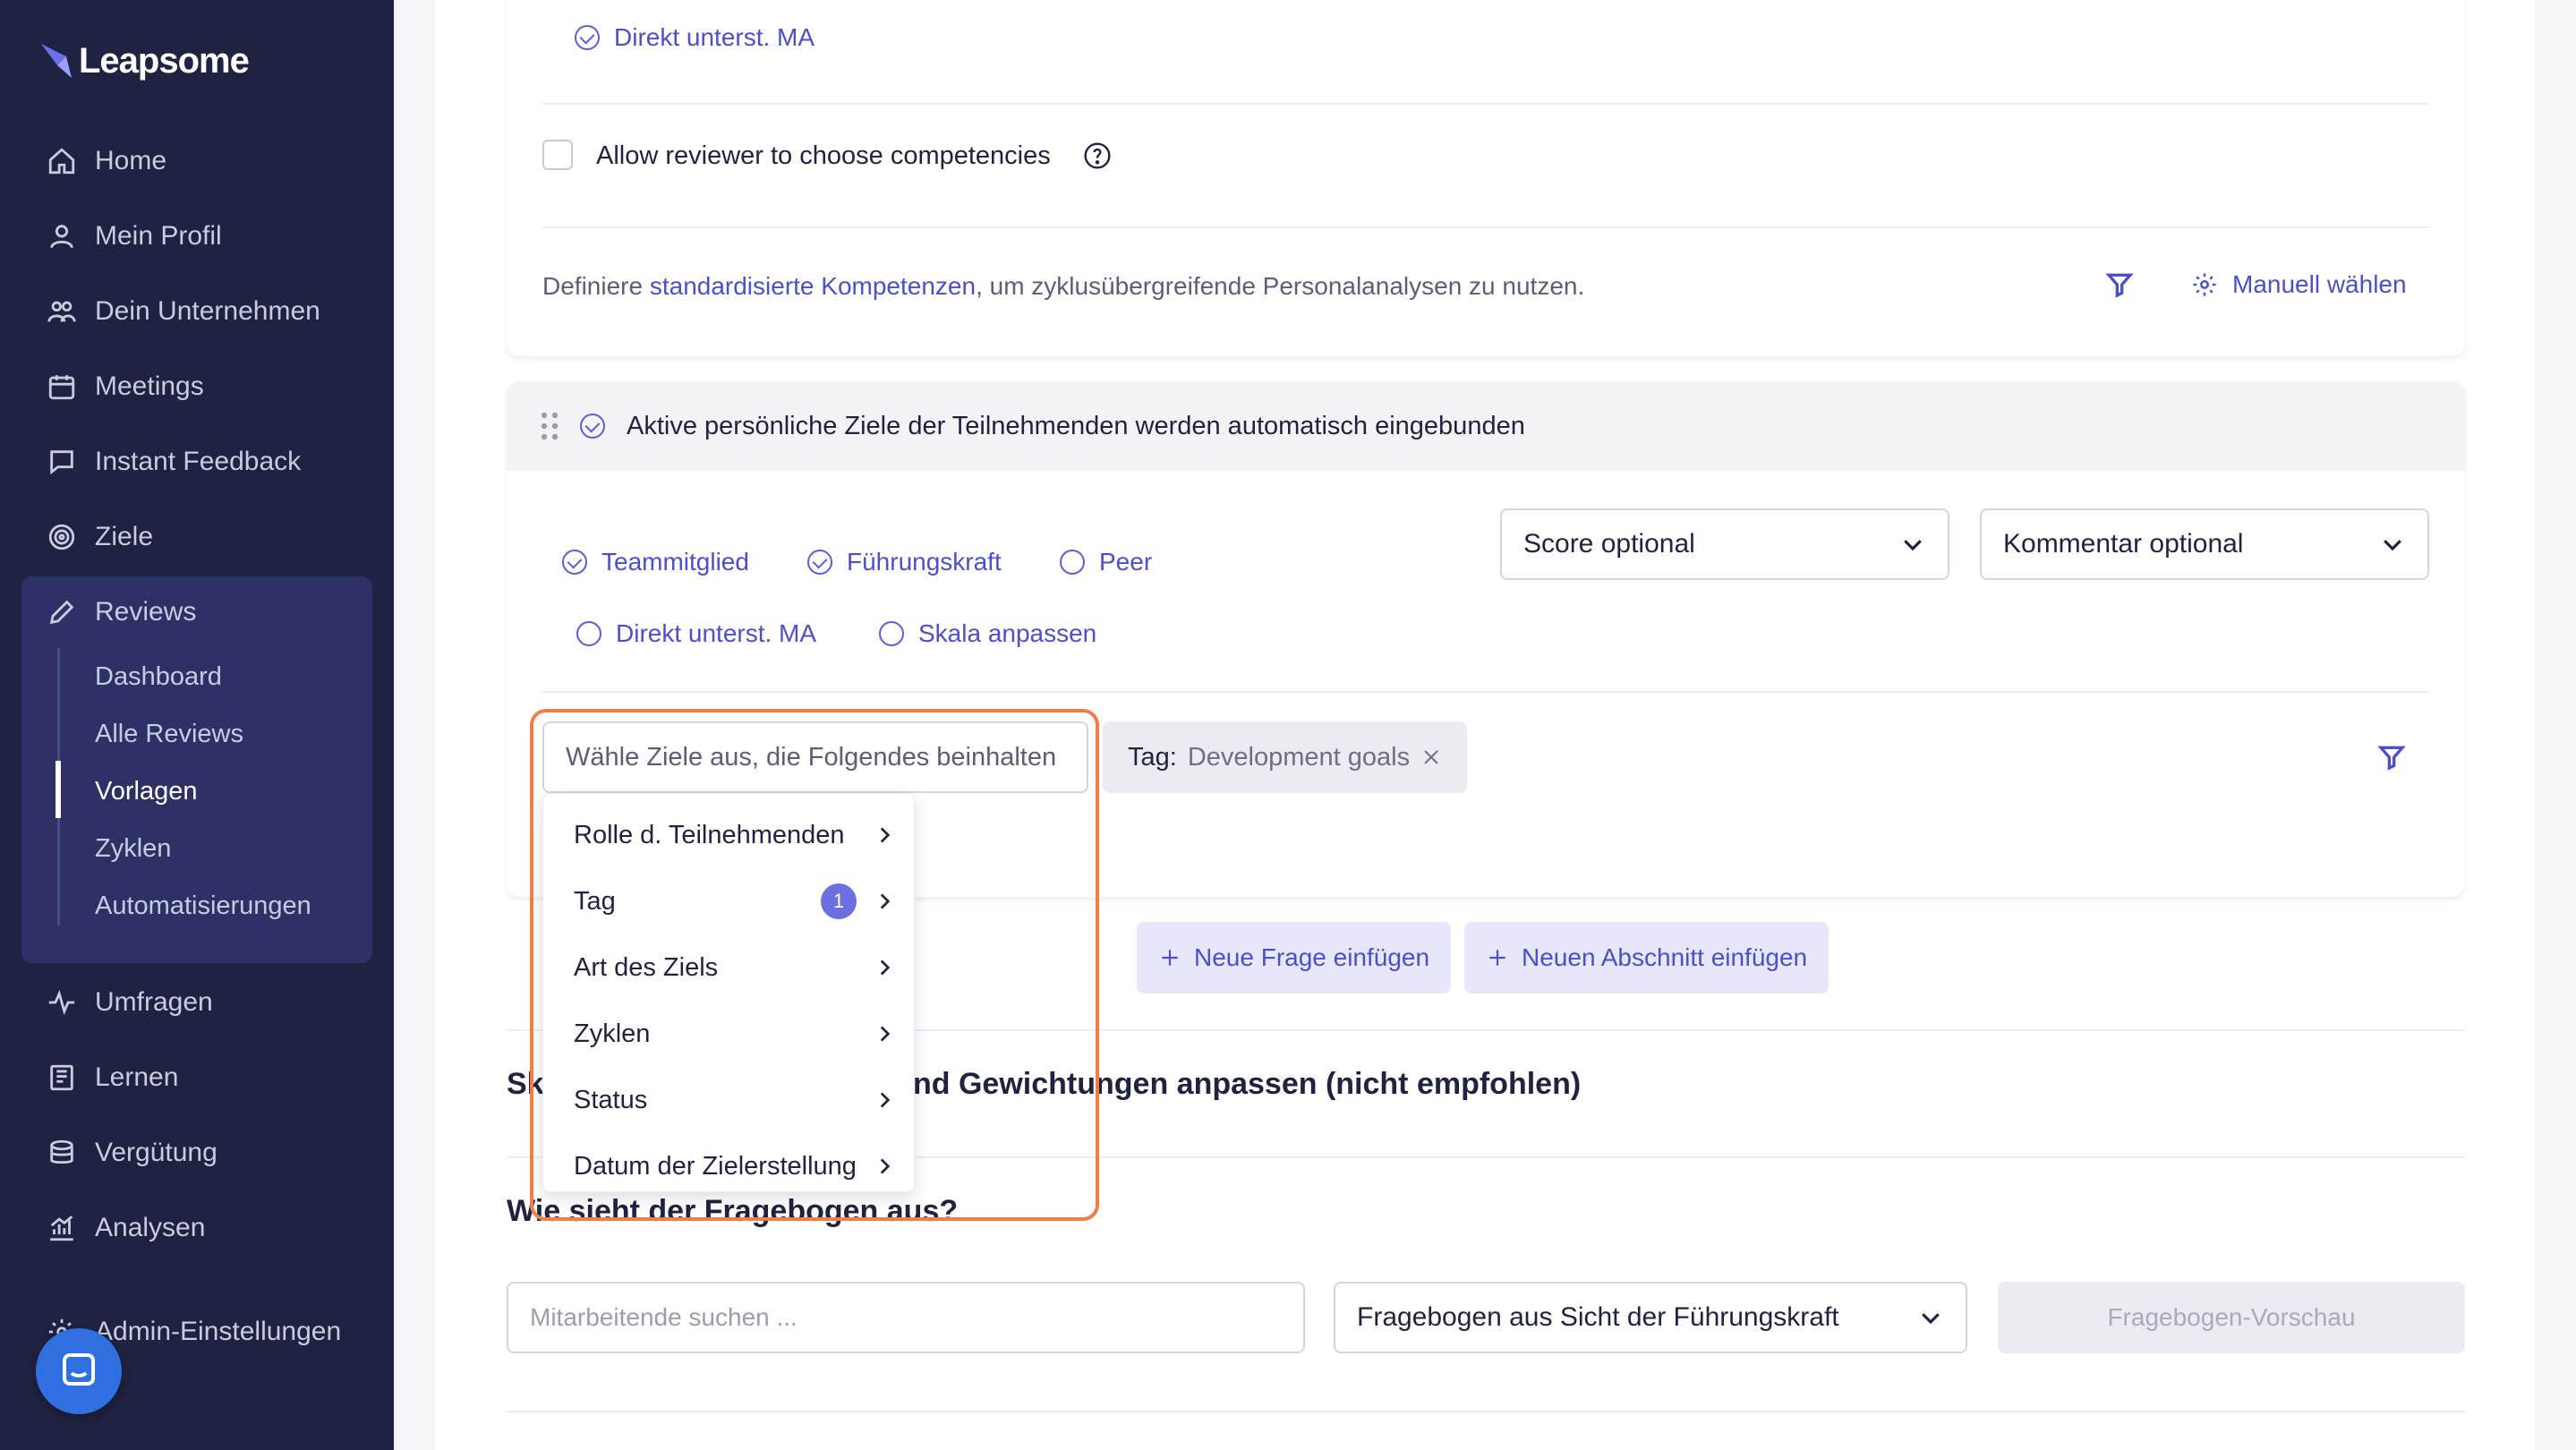 This screenshot has width=2576, height=1450. Describe the element at coordinates (813, 286) in the screenshot. I see `standardized-competencies-link: standardisierte Kompetenzen` at that location.